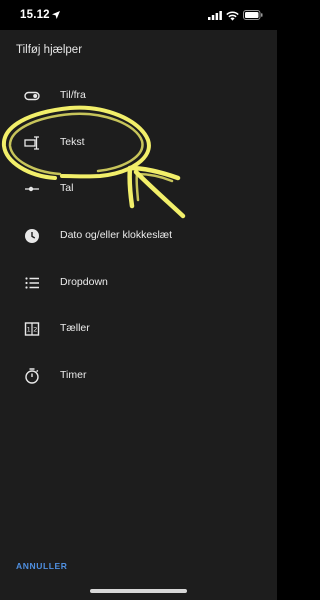 Image resolution: width=320 pixels, height=600 pixels. Describe the element at coordinates (138, 143) in the screenshot. I see `helper-option-text: Tekst` at that location.